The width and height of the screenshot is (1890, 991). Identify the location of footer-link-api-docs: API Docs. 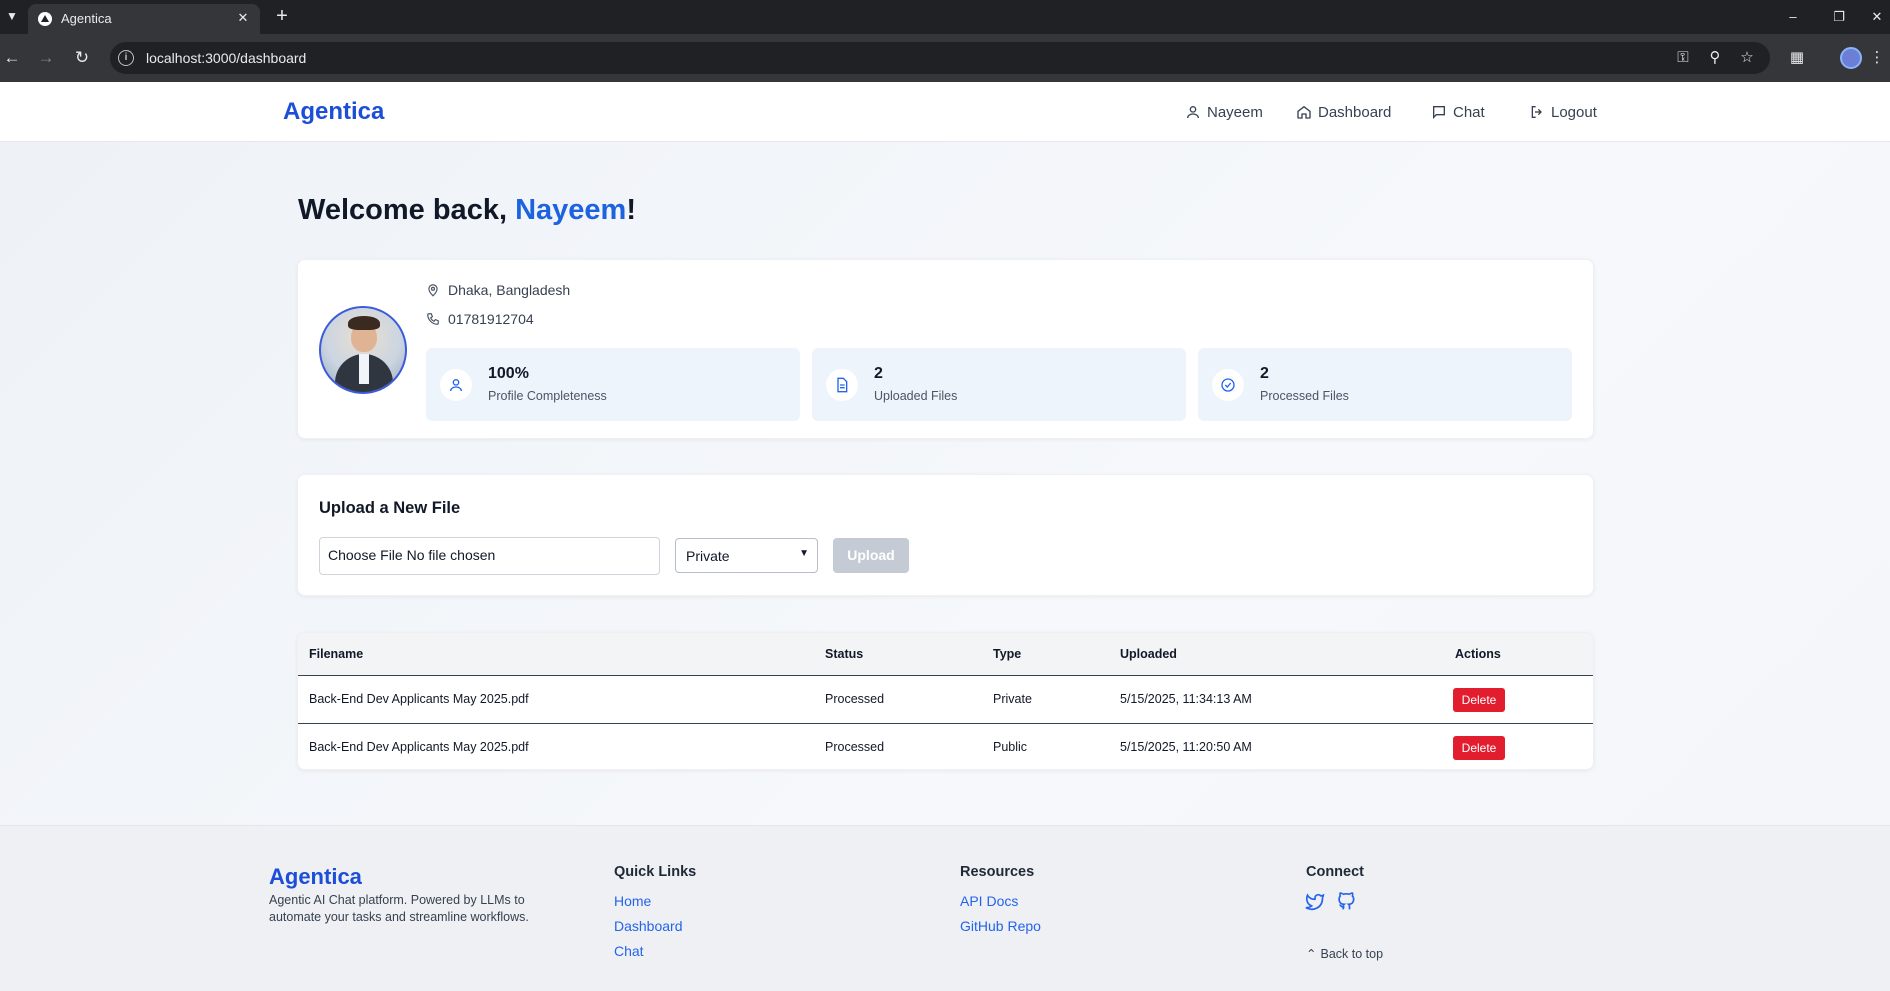
(989, 901).